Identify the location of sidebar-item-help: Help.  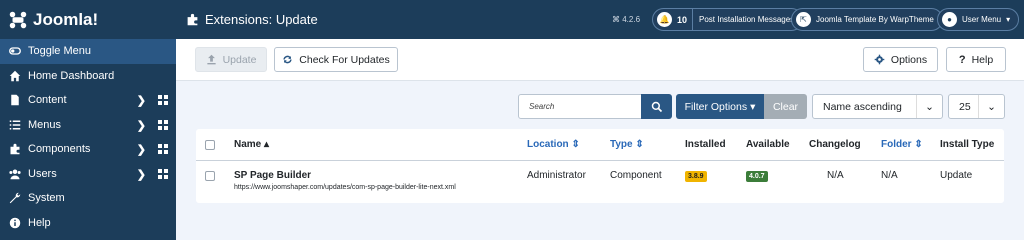
(88, 223).